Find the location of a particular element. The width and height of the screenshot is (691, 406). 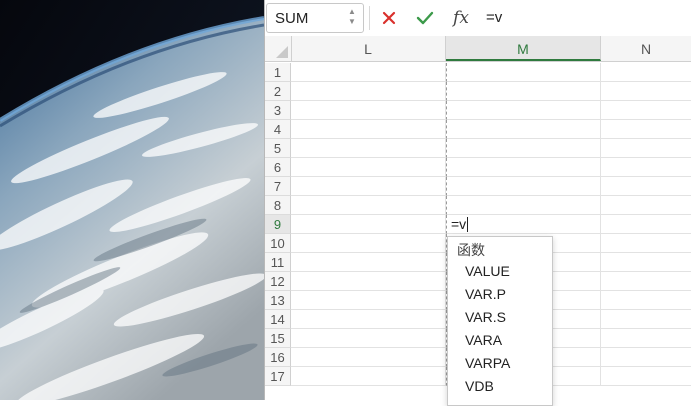

column-header-N: N is located at coordinates (646, 48).